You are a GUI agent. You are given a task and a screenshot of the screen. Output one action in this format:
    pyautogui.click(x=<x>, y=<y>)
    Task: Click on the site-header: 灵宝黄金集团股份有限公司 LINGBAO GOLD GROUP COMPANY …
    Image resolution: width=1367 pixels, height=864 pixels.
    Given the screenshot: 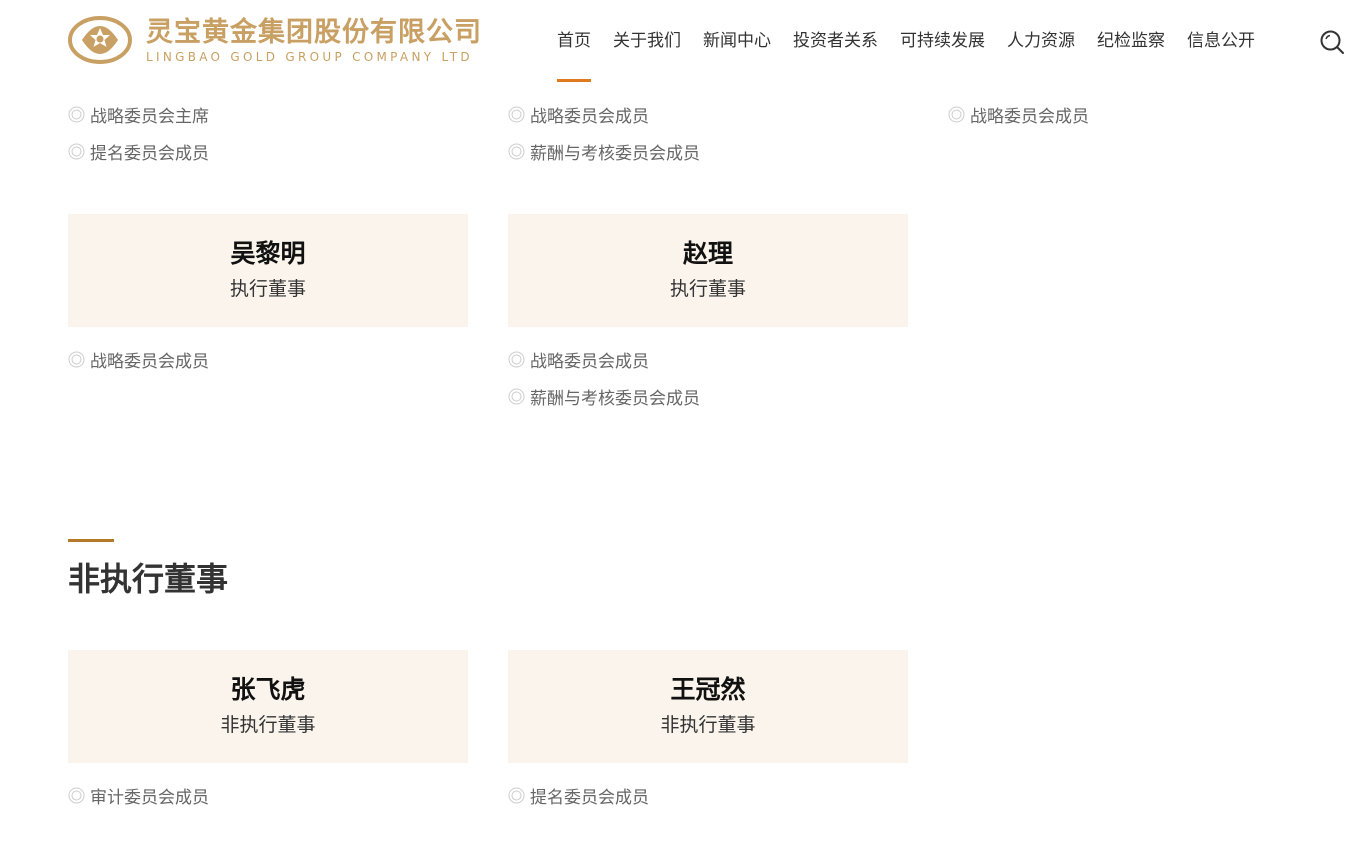 What is the action you would take?
    pyautogui.click(x=683, y=41)
    